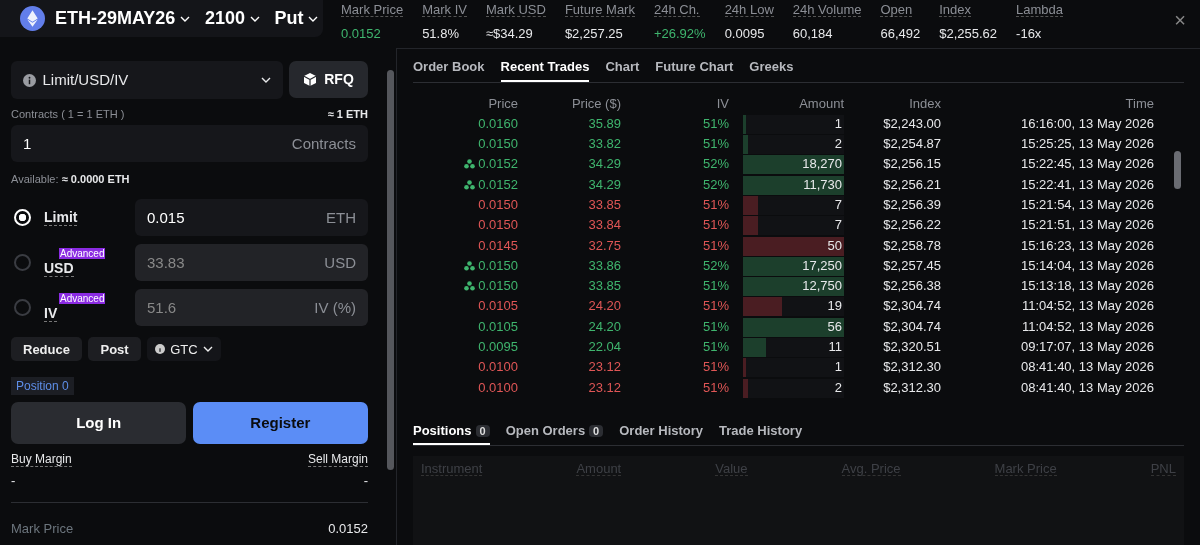 Image resolution: width=1200 pixels, height=545 pixels. Describe the element at coordinates (1087, 265) in the screenshot. I see `trade-time: 15:14:04, 13 May 2026` at that location.